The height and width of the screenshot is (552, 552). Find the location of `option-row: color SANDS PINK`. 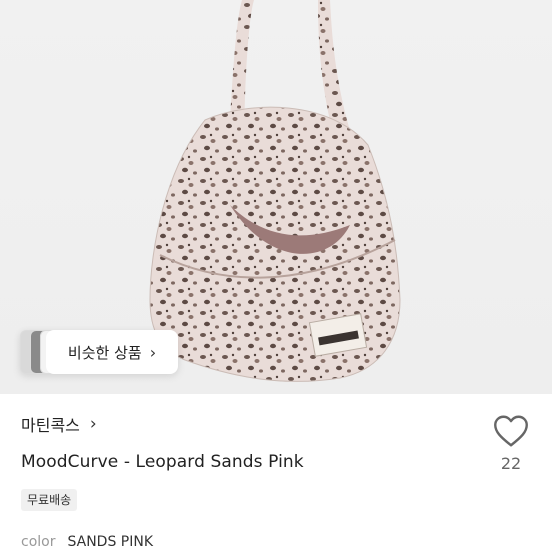

option-row: color SANDS PINK is located at coordinates (87, 542).